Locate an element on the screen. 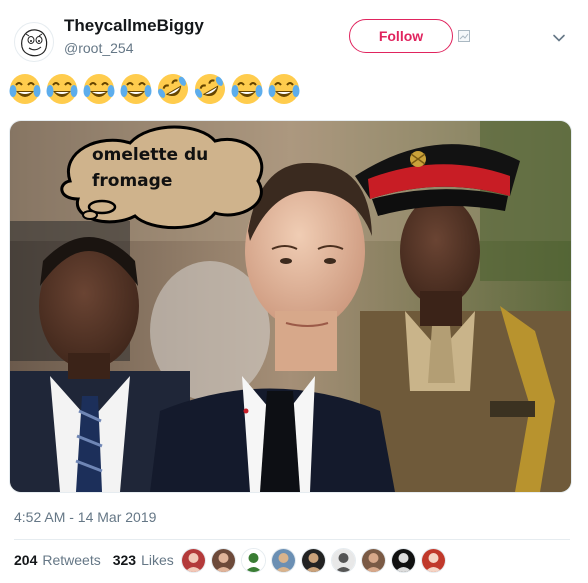 This screenshot has width=588, height=583. tweet-stats: 204 Retweets 323 Likes is located at coordinates (94, 560).